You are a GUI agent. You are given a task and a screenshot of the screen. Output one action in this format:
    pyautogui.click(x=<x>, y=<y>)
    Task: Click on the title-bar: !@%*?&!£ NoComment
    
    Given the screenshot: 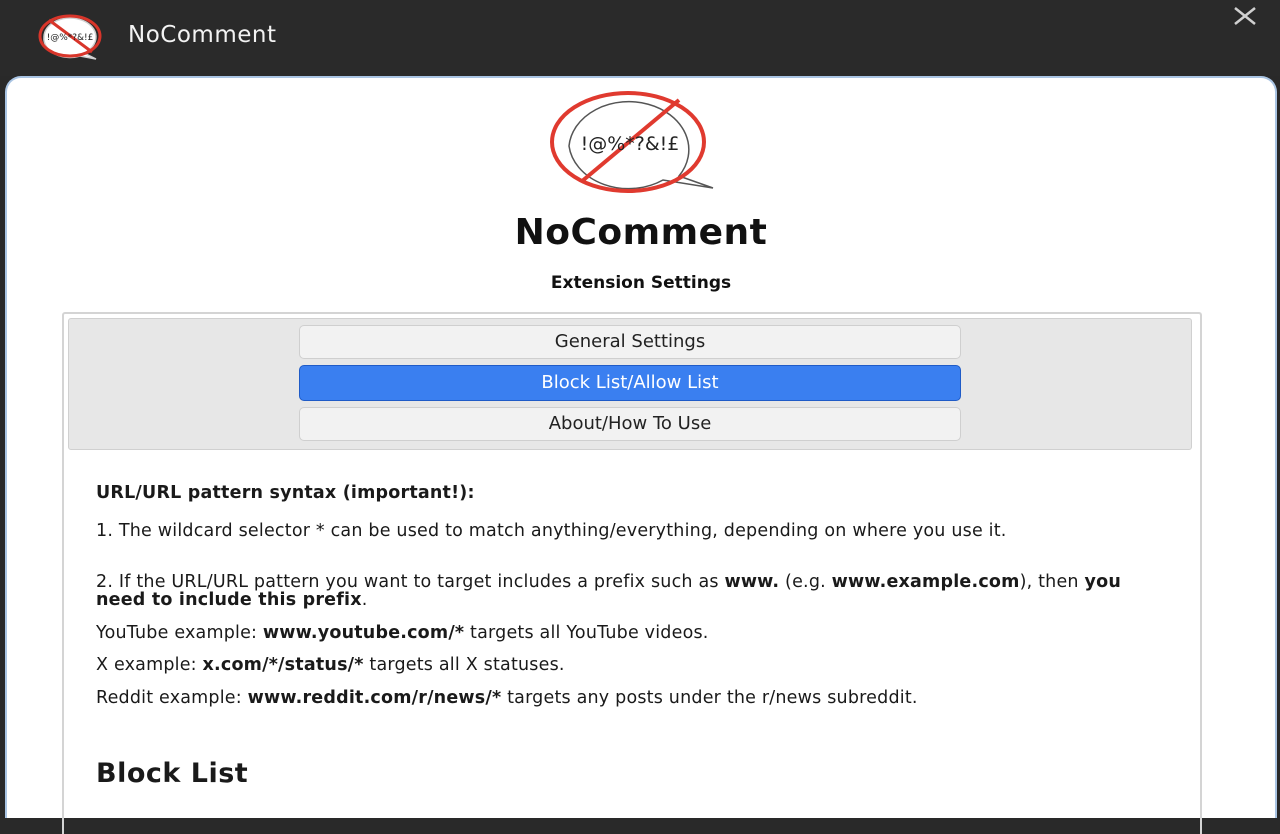 What is the action you would take?
    pyautogui.click(x=640, y=38)
    